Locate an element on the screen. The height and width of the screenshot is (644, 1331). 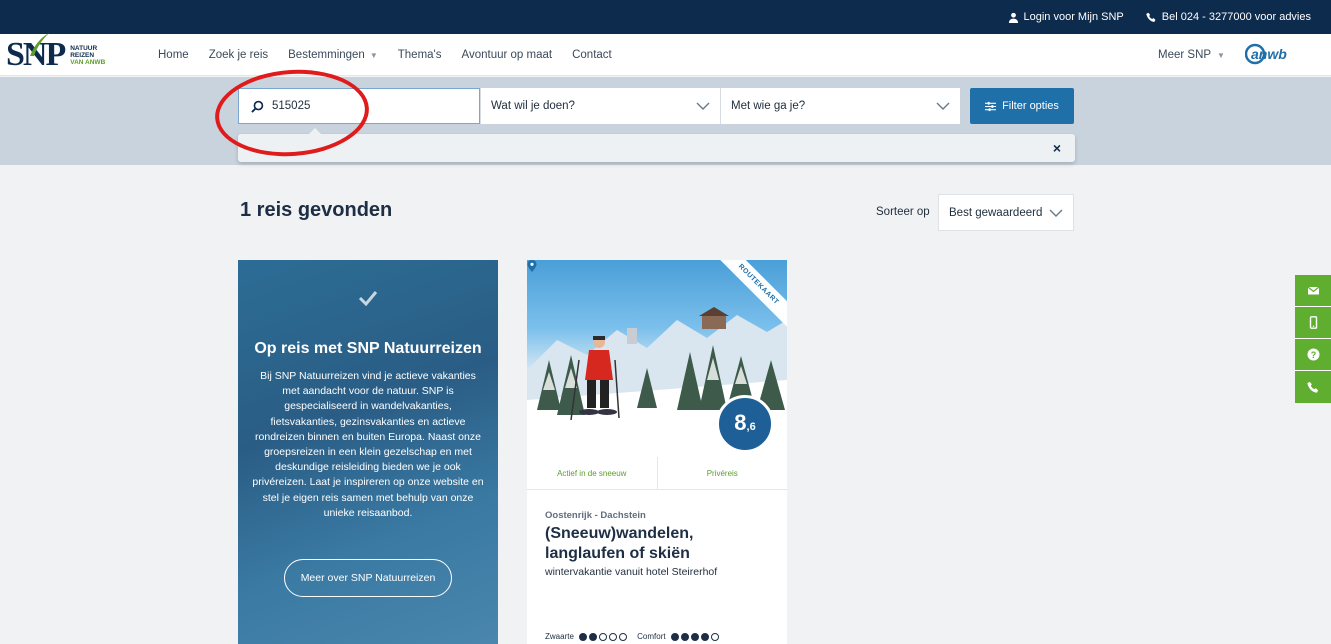
nav-bestemmingen: Bestemmingen ▼ is located at coordinates (333, 55).